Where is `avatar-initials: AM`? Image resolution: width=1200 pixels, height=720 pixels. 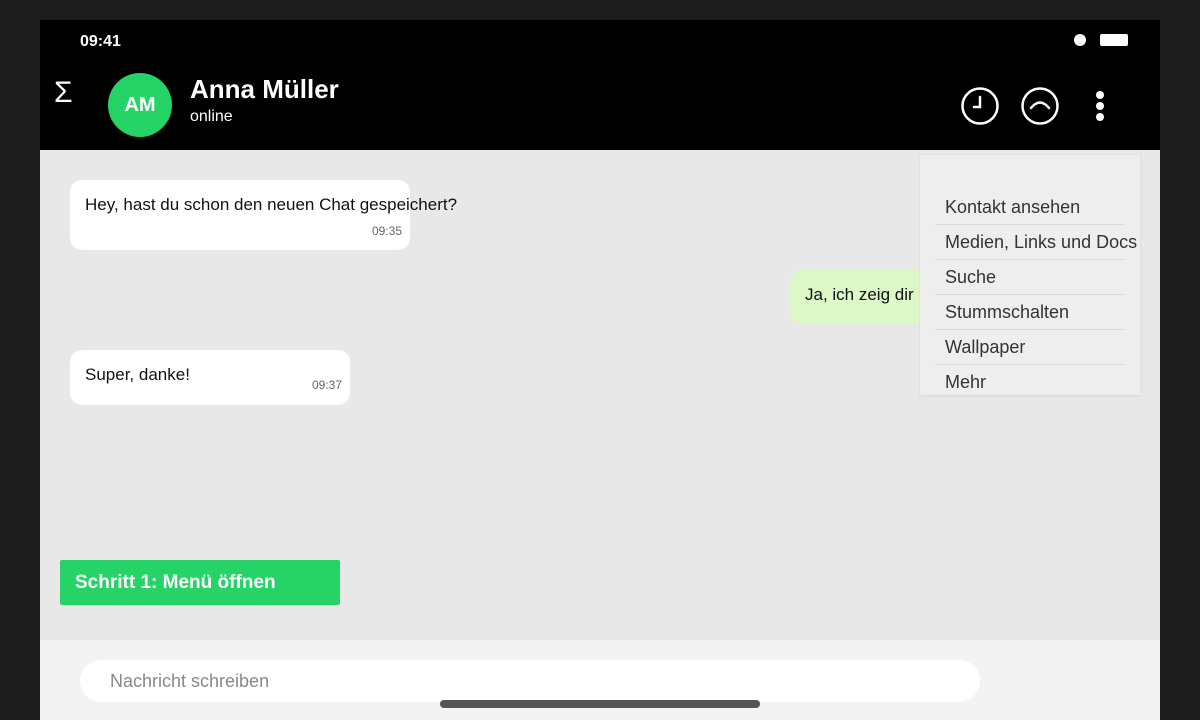 avatar-initials: AM is located at coordinates (140, 104).